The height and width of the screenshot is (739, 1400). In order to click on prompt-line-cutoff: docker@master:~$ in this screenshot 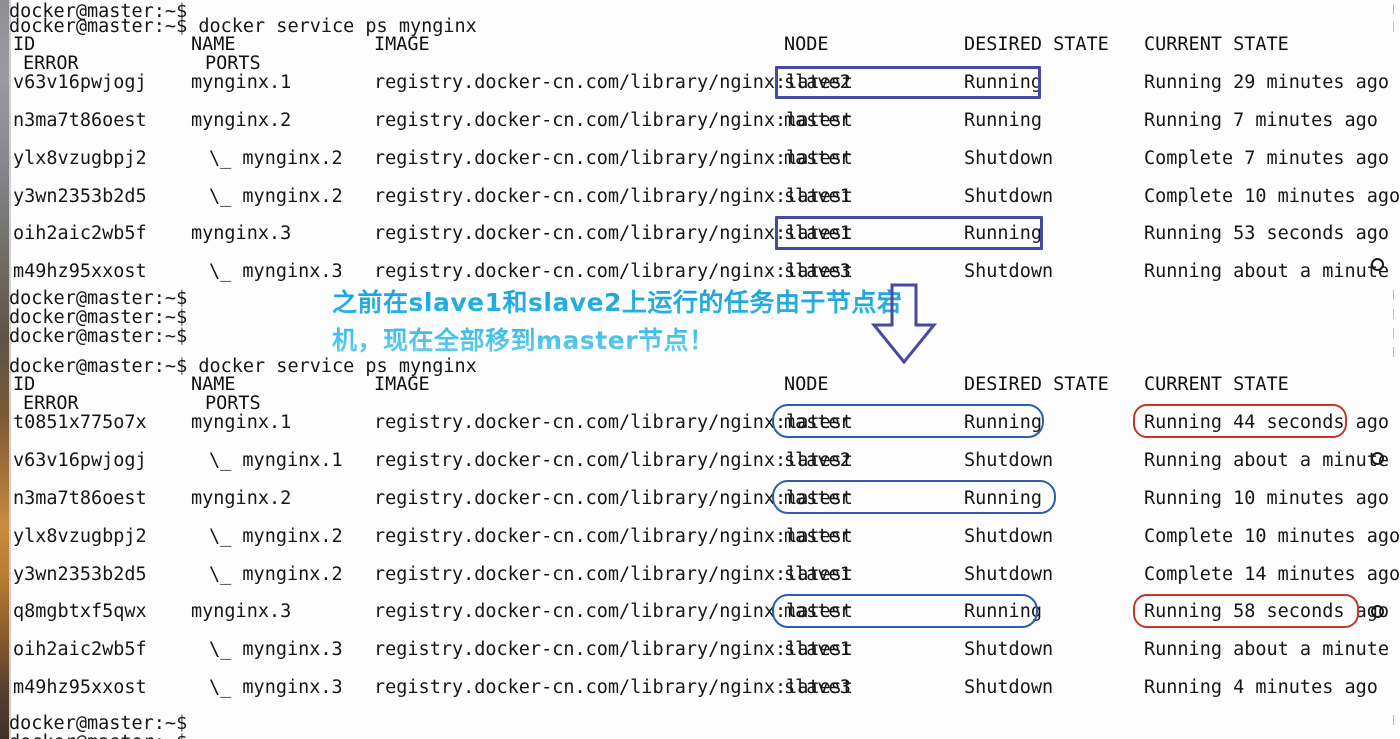, I will do `click(98, 735)`.